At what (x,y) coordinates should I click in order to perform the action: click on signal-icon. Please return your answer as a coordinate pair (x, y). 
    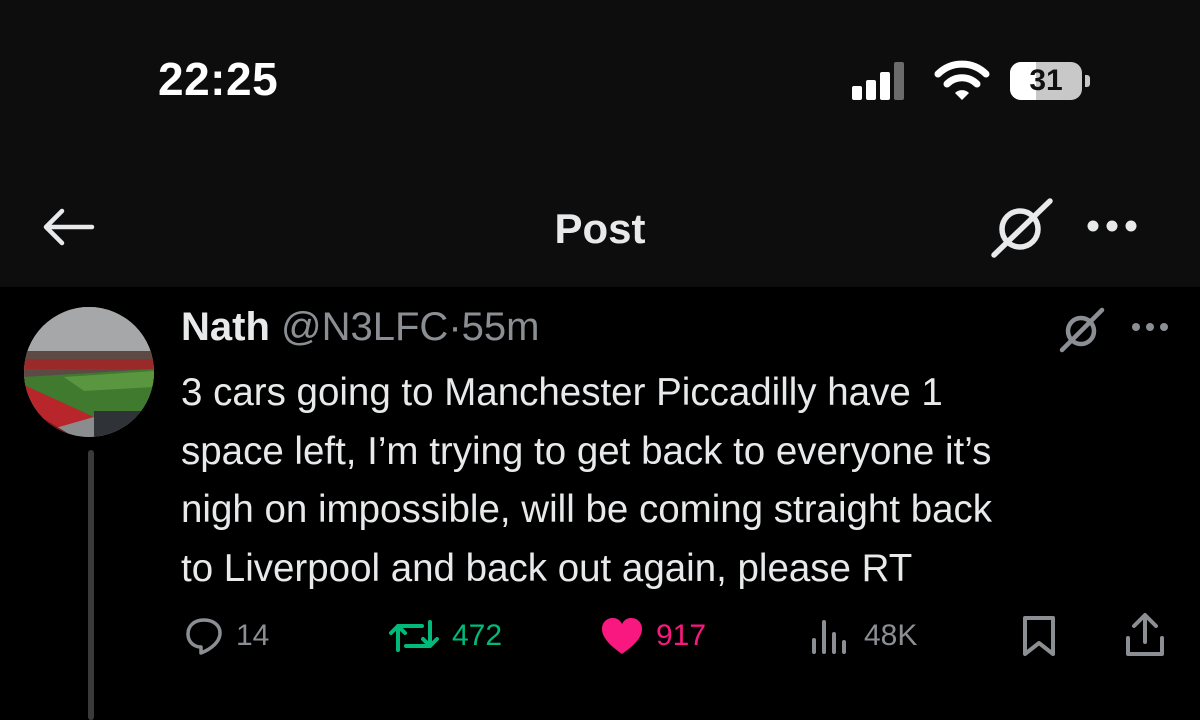
    Looking at the image, I should click on (883, 81).